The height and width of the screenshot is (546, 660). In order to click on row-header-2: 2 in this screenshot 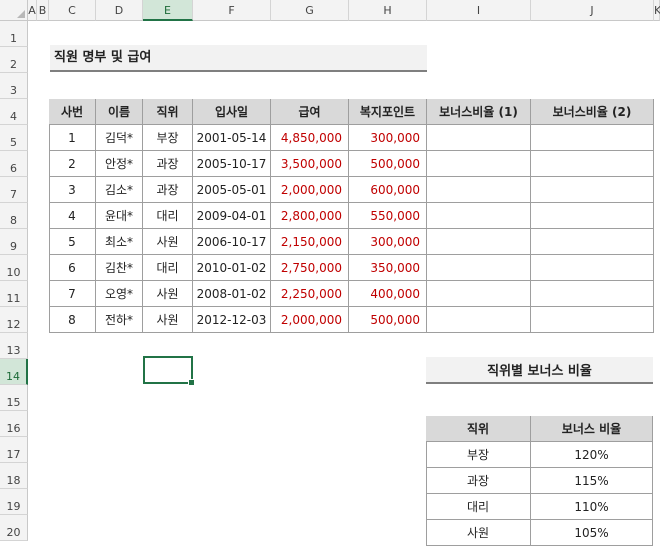, I will do `click(14, 60)`.